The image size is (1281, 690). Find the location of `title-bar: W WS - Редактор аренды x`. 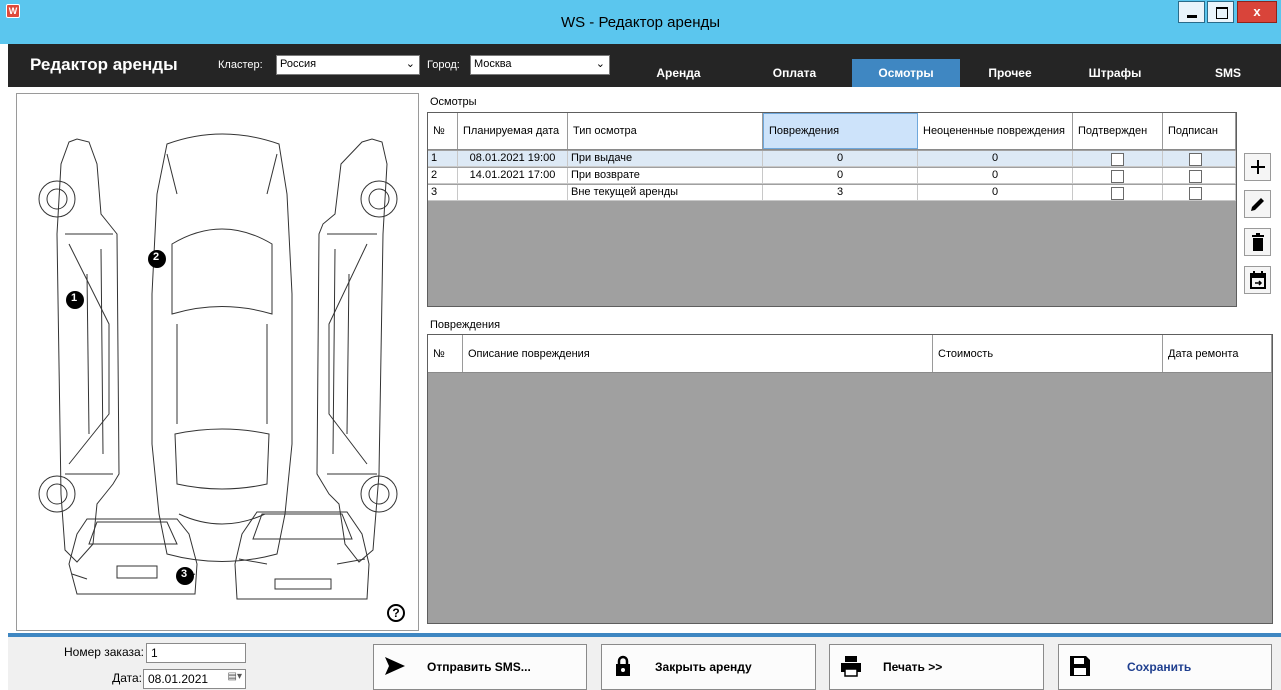

title-bar: W WS - Редактор аренды x is located at coordinates (640, 22).